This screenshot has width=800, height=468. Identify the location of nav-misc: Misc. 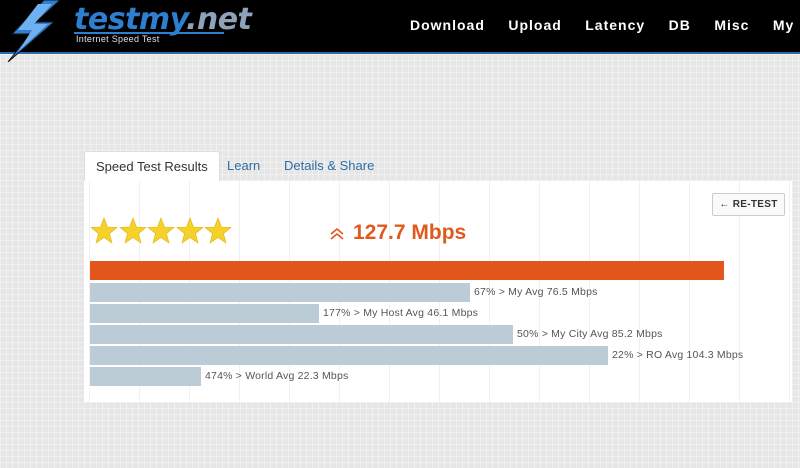
(731, 25).